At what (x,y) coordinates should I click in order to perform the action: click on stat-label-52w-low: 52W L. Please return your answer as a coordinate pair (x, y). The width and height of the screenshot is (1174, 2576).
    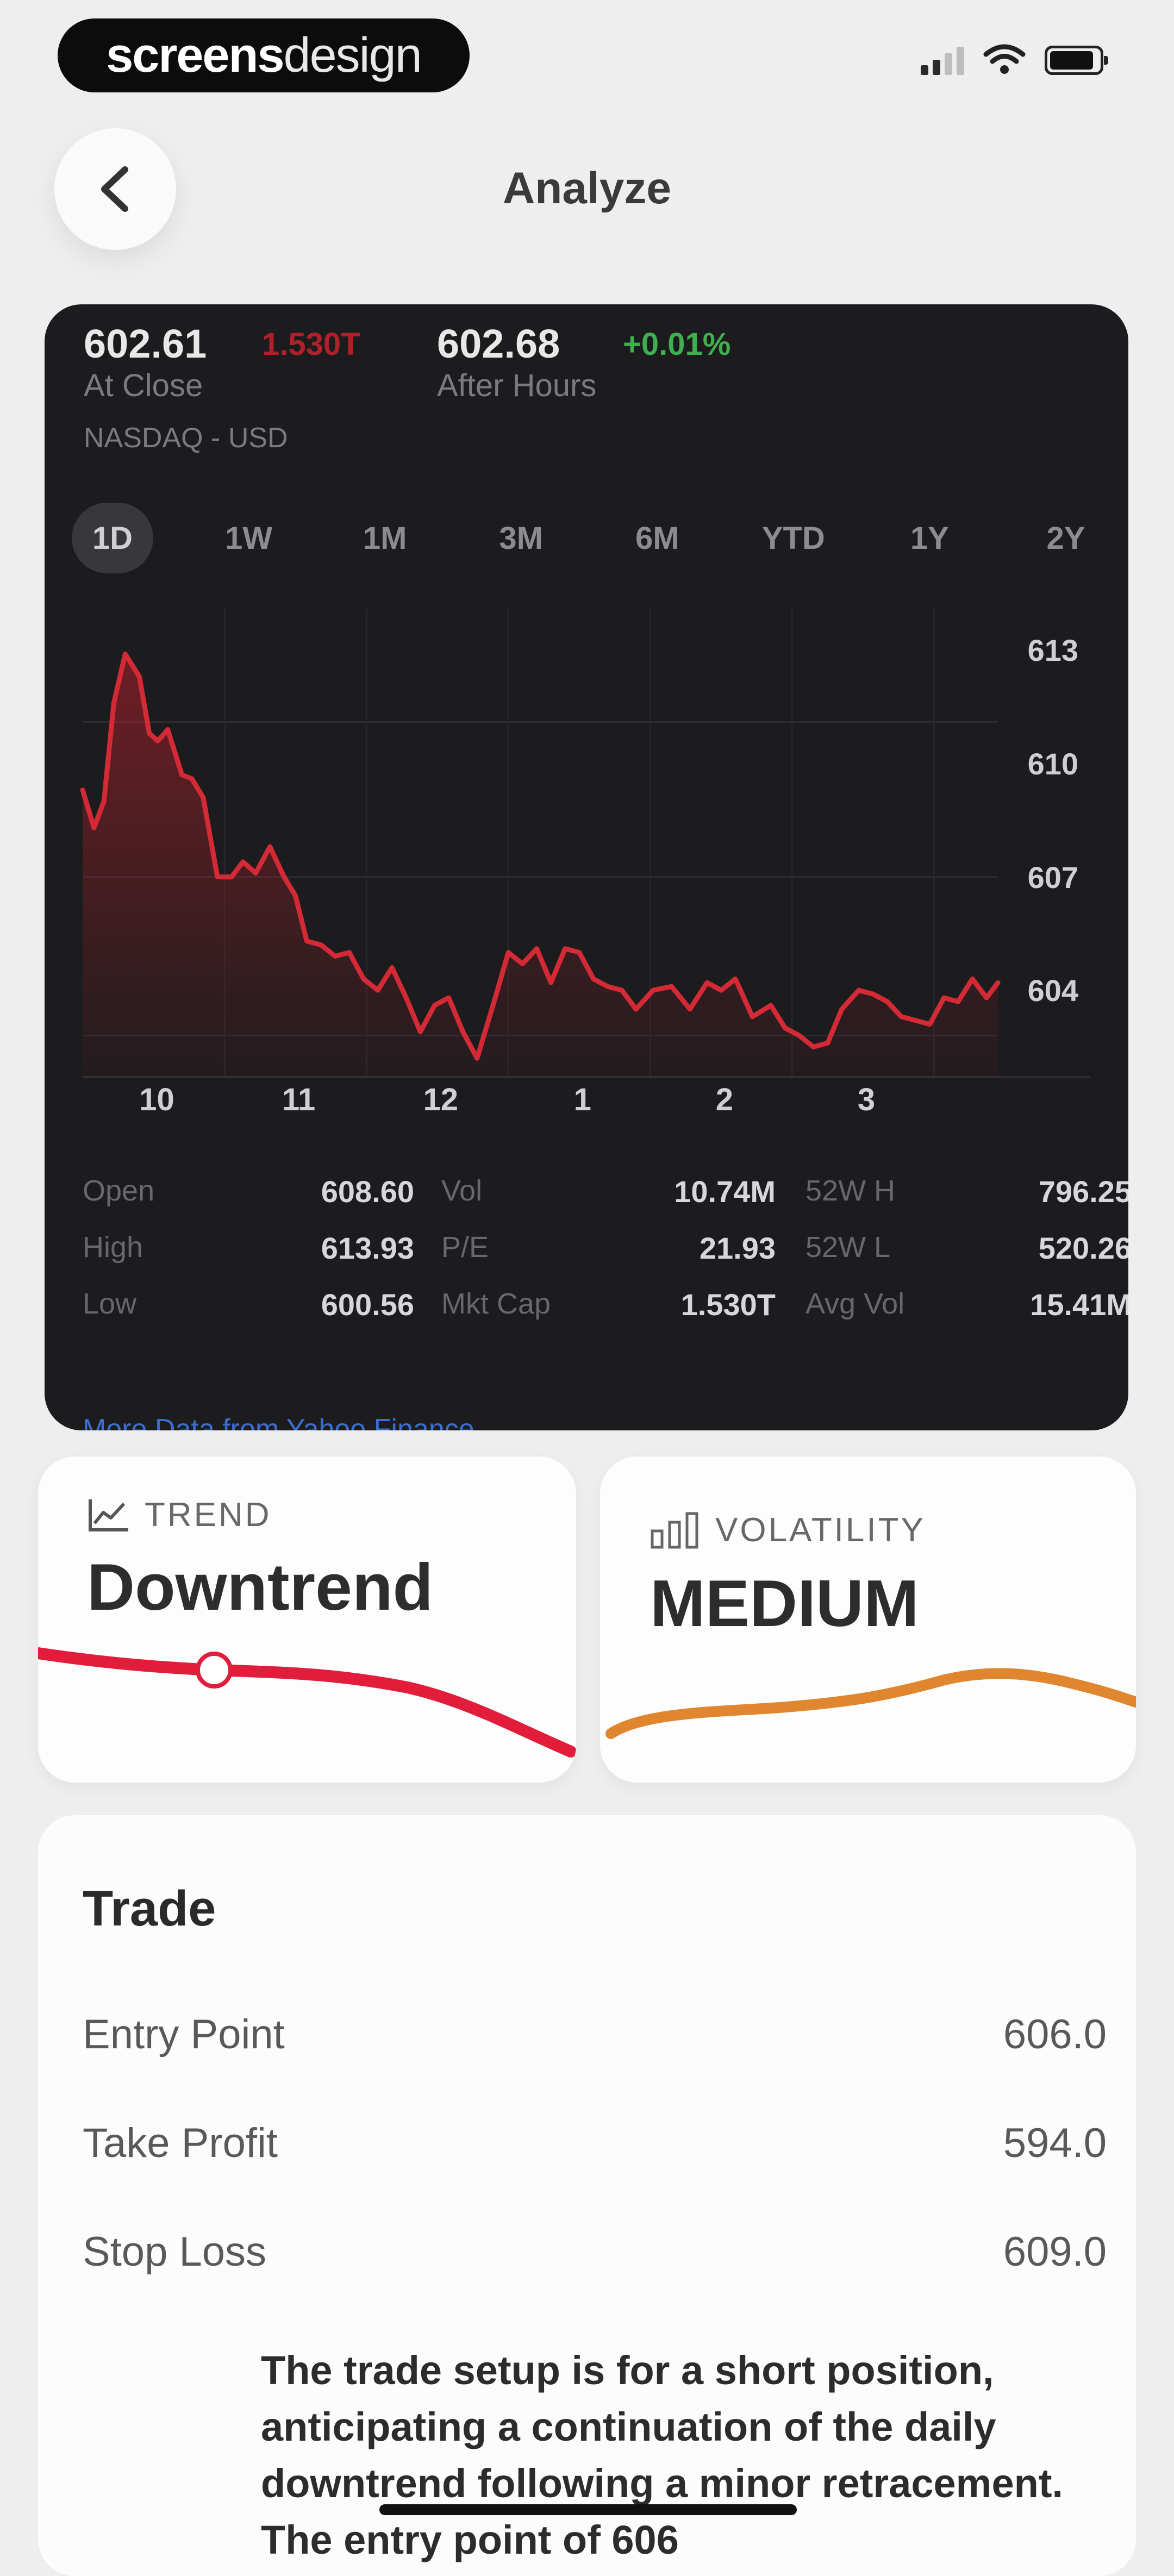
    Looking at the image, I should click on (848, 1247).